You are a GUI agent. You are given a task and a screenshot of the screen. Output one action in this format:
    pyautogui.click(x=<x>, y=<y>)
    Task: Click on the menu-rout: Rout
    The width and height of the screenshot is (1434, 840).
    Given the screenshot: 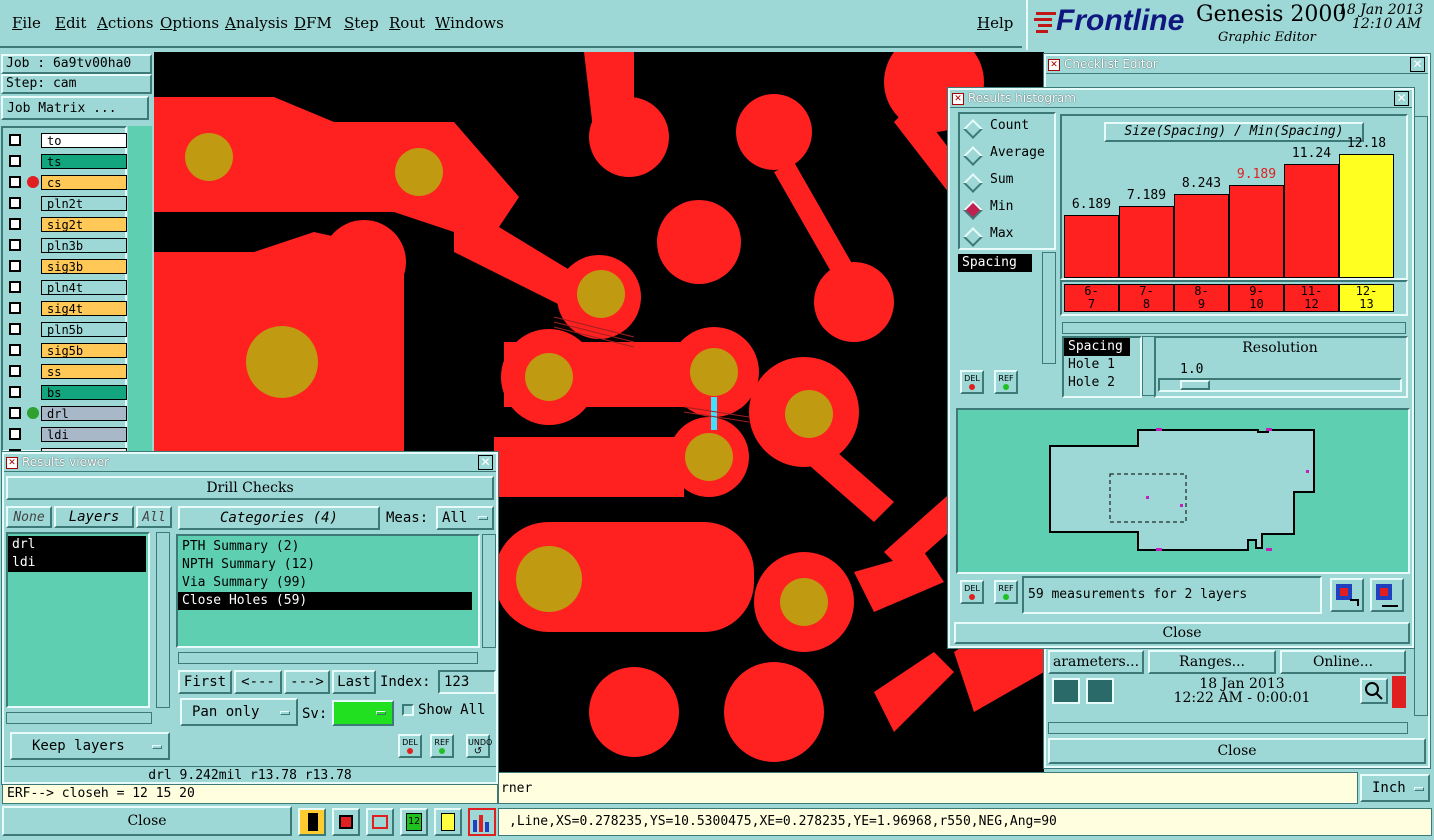 What is the action you would take?
    pyautogui.click(x=407, y=23)
    